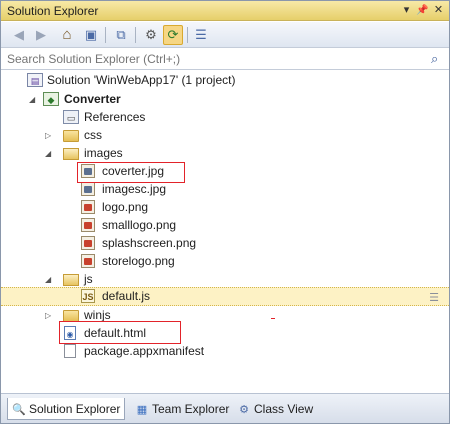  I want to click on tree-item-images: ◢ images, so click(225, 153).